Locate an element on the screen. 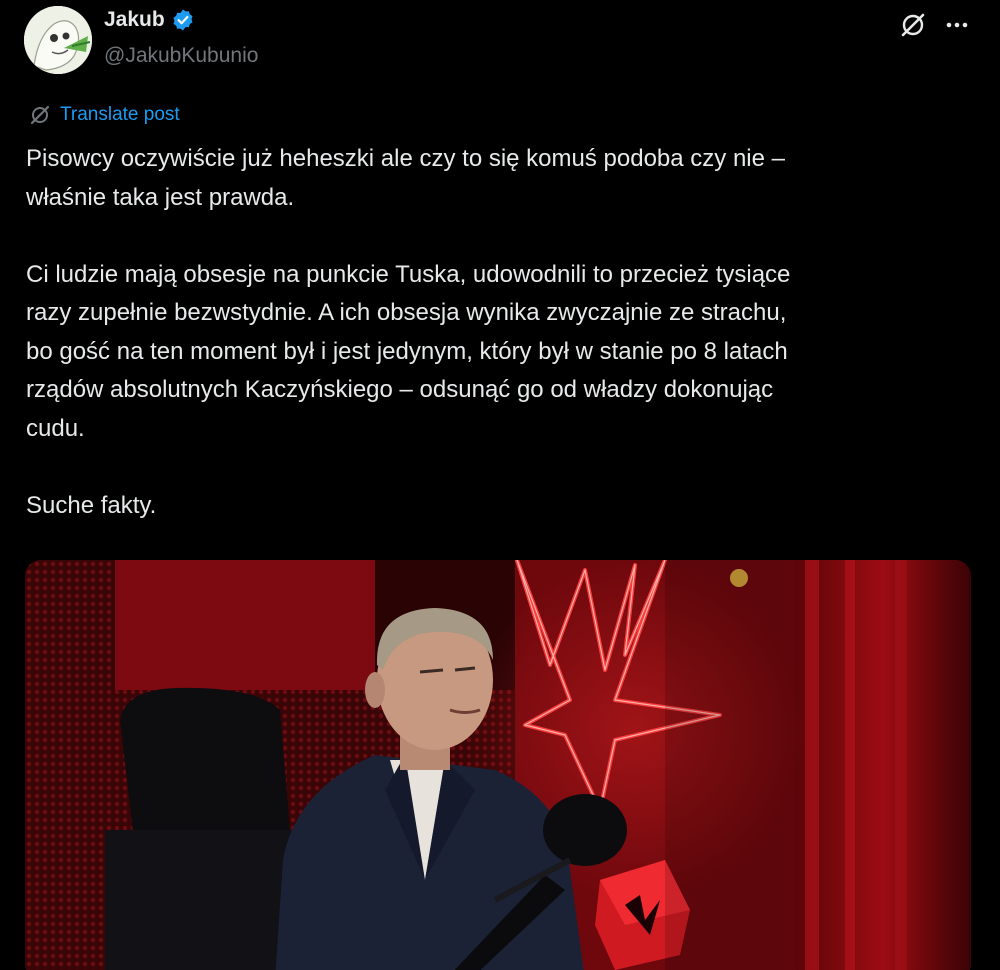 Image resolution: width=1000 pixels, height=970 pixels. translate-post-link: Translate post is located at coordinates (104, 115).